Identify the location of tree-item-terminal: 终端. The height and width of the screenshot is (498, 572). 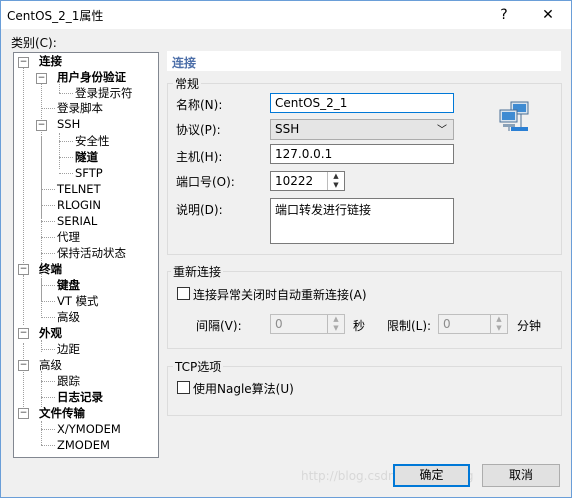
(50, 269).